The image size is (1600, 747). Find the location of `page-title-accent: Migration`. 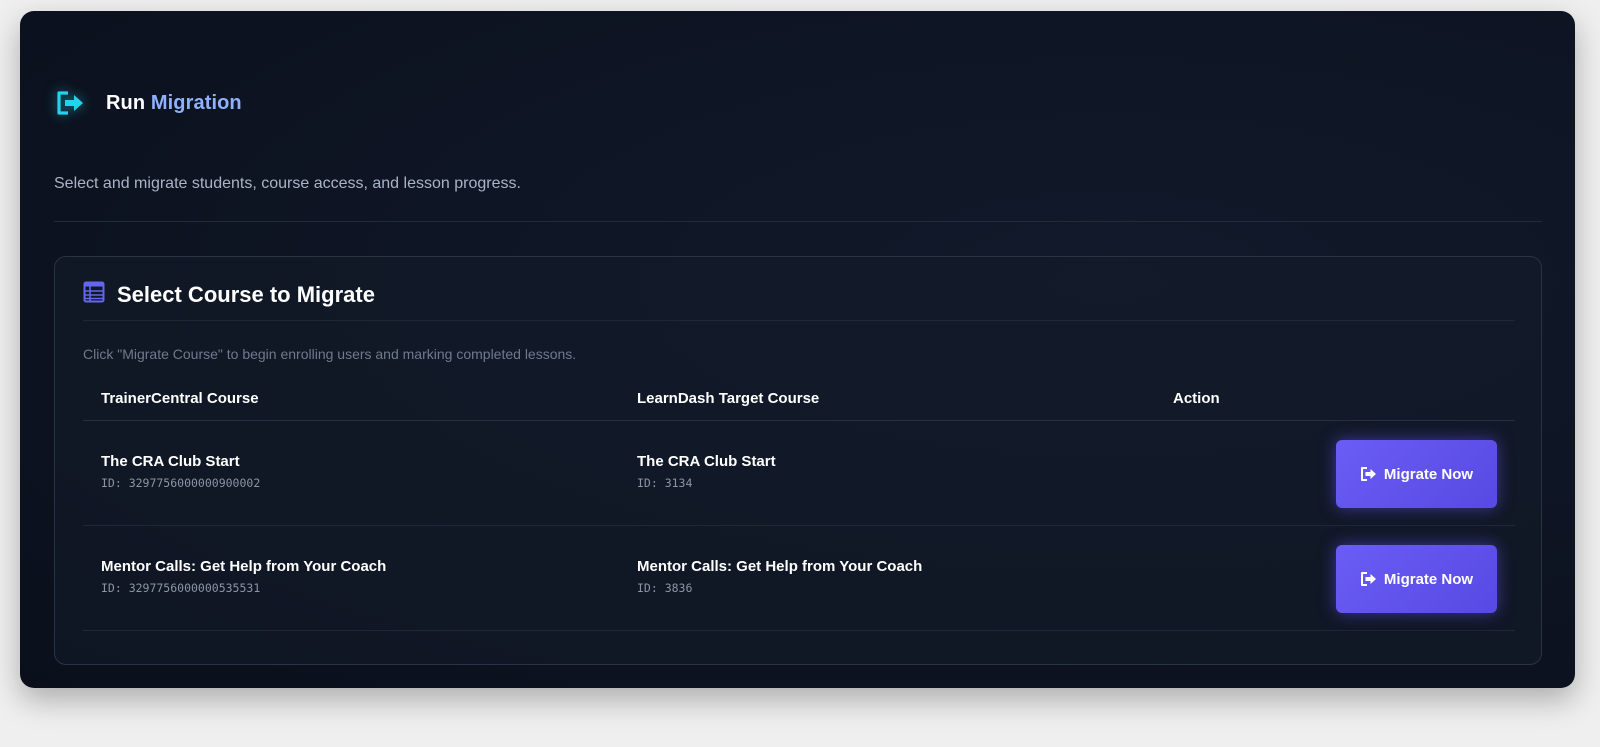

page-title-accent: Migration is located at coordinates (196, 102).